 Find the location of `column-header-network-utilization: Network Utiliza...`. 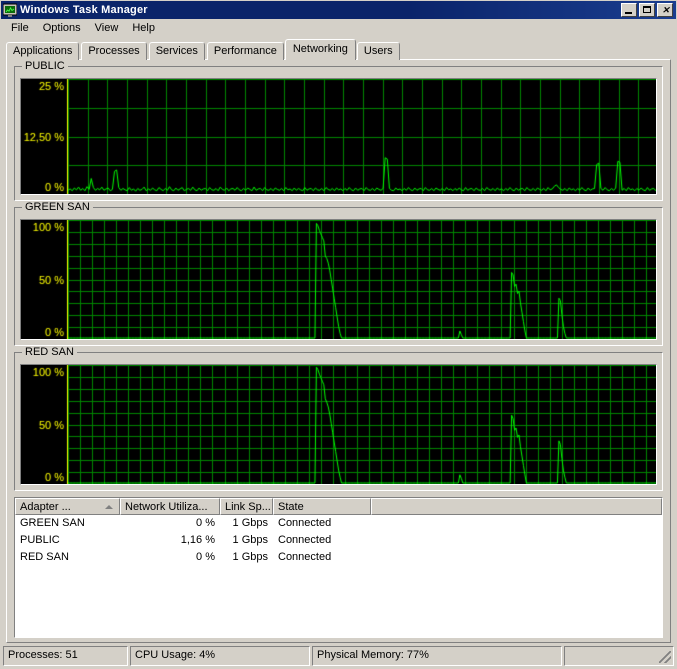

column-header-network-utilization: Network Utiliza... is located at coordinates (170, 506).